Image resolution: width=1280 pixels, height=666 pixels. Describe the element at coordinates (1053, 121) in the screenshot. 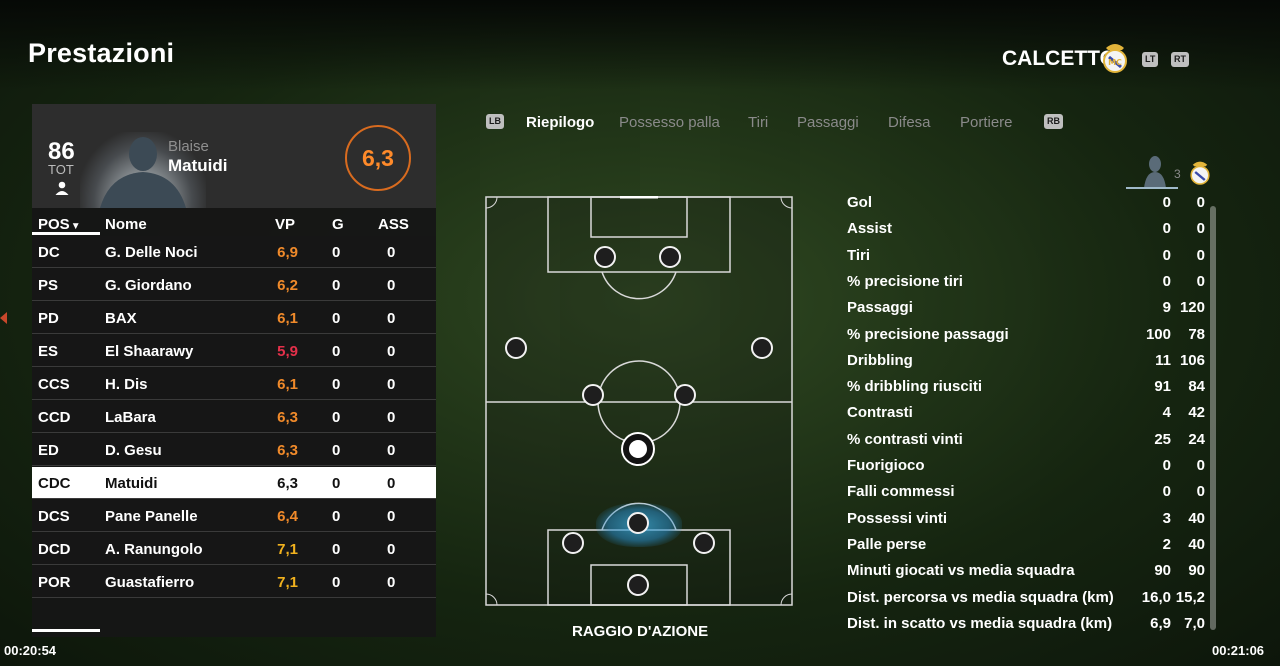

I see `rb-button-icon: RB` at that location.